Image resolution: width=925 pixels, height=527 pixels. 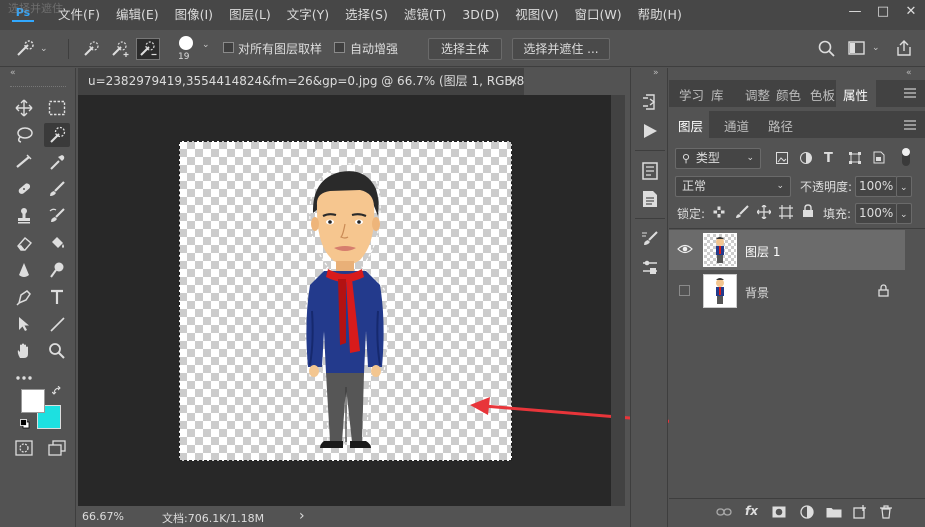 I want to click on history-panel-button, so click(x=650, y=102).